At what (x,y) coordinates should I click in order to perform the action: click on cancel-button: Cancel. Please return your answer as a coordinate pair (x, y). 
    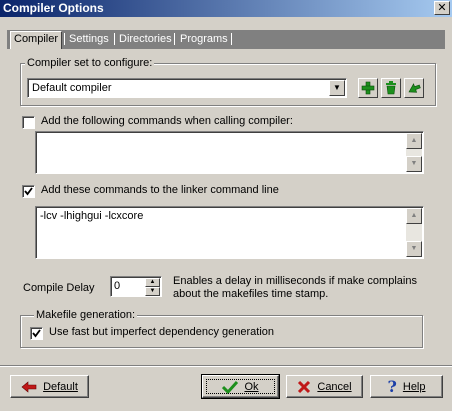
    Looking at the image, I should click on (324, 386).